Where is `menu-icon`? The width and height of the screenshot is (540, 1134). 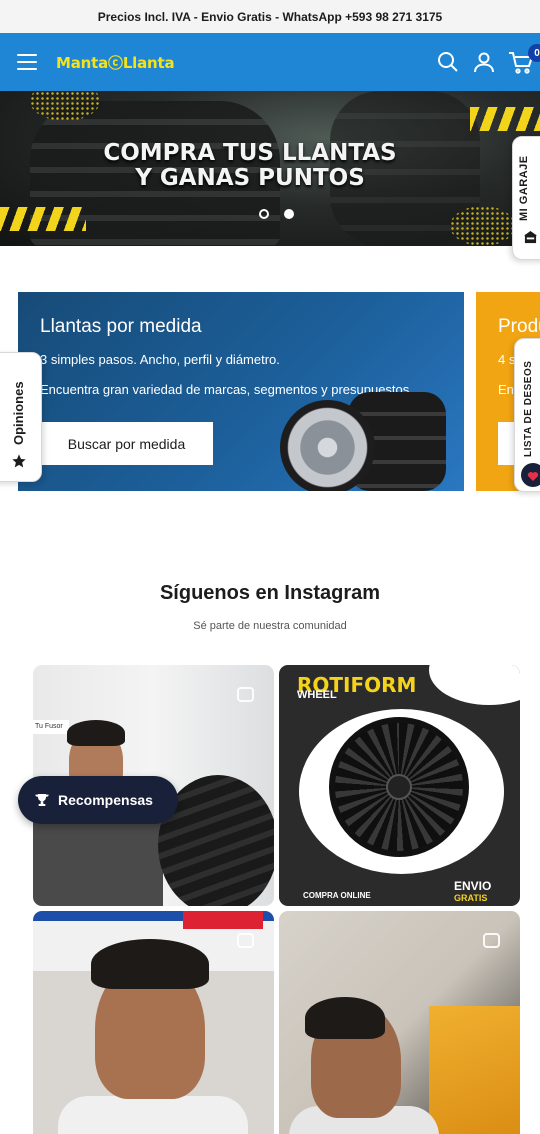
menu-icon is located at coordinates (27, 62).